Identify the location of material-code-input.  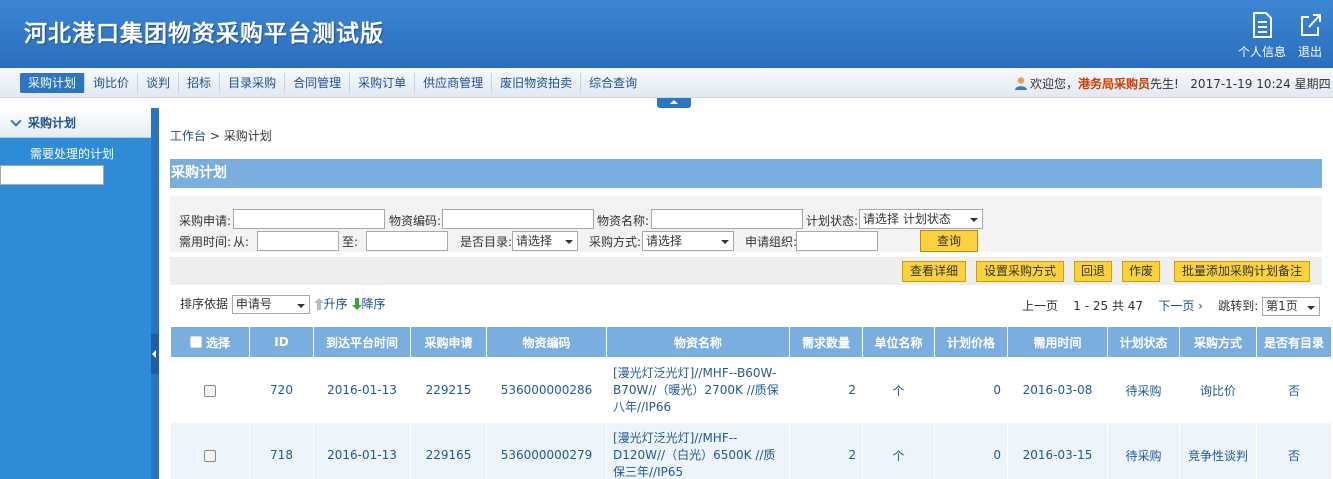
(518, 219).